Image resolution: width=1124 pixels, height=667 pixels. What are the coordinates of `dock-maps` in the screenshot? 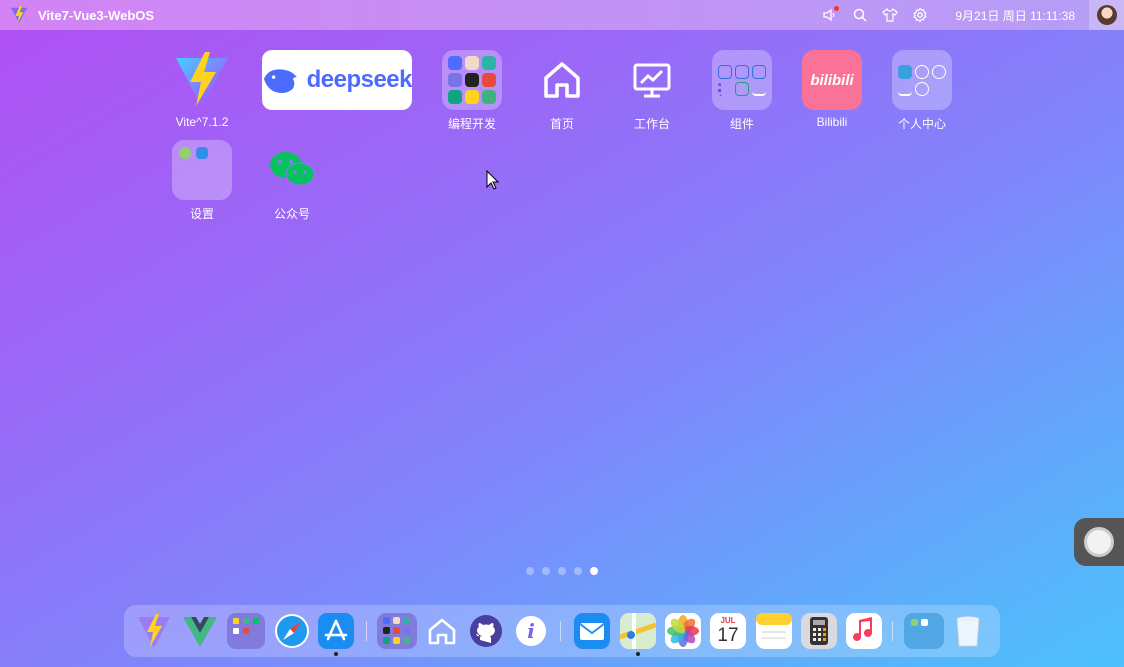 It's located at (638, 631).